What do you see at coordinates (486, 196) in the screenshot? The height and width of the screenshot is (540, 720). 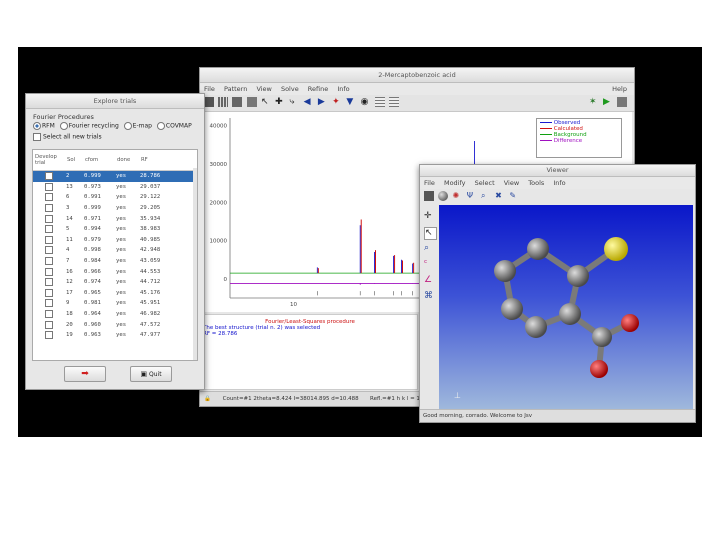 I see `search-icon: ⌕` at bounding box center [486, 196].